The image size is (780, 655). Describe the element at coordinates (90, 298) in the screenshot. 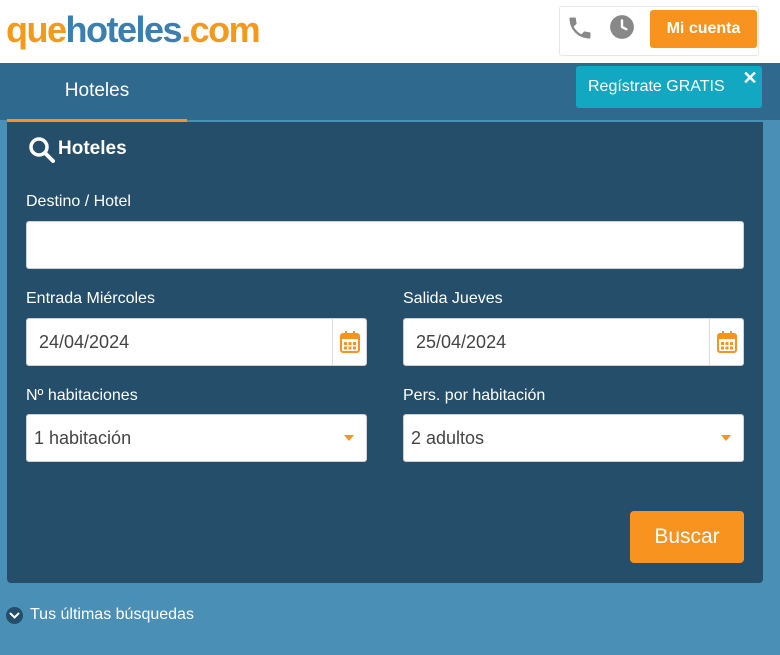

I see `checkin-label: Entrada Miércoles` at that location.